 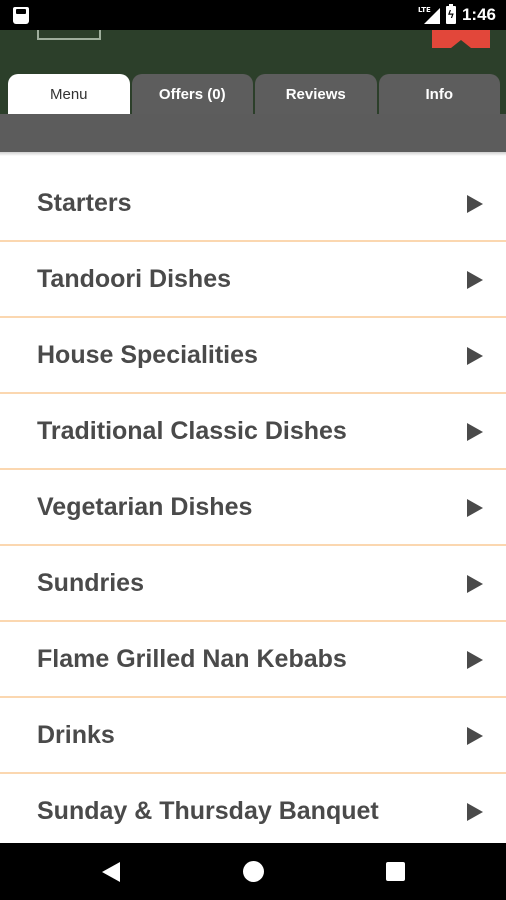 I want to click on tab-info: Info, so click(x=439, y=94).